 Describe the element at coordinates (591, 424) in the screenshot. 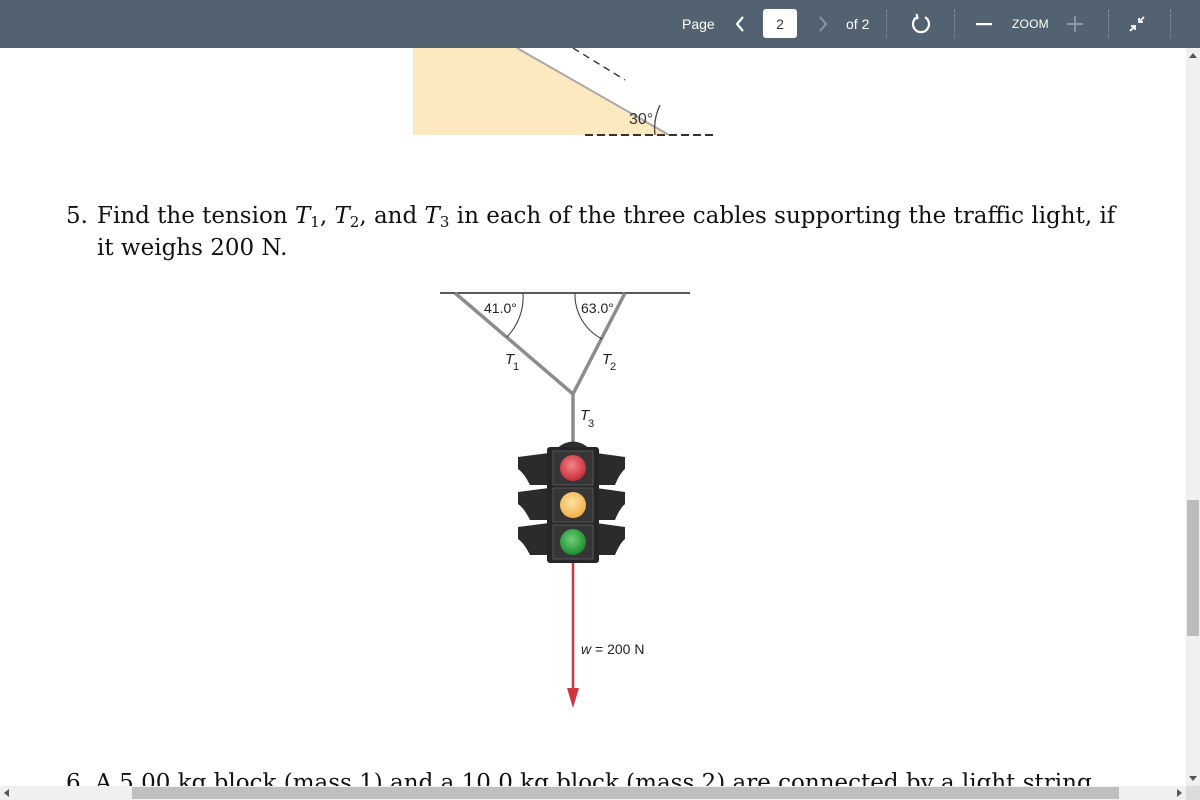

I see `tension-label-subscript: 3` at that location.